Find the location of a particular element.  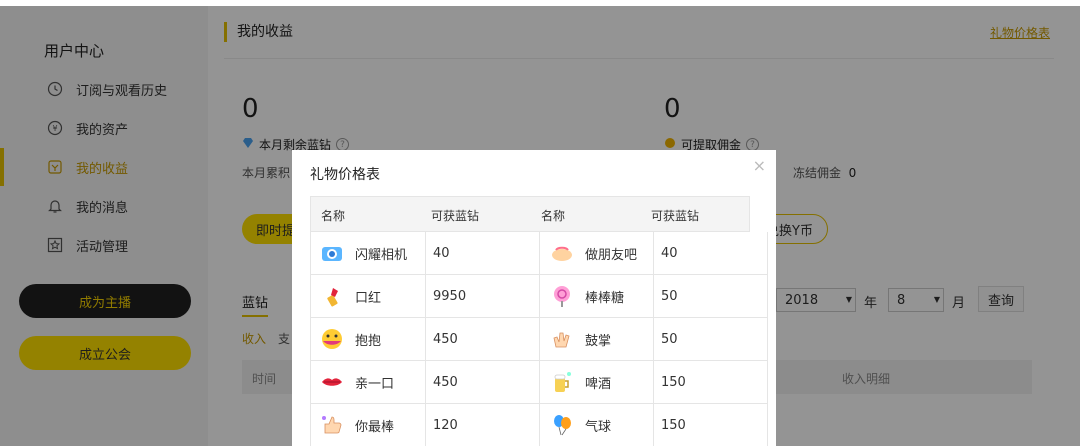

gift-name: 气球 is located at coordinates (598, 427).